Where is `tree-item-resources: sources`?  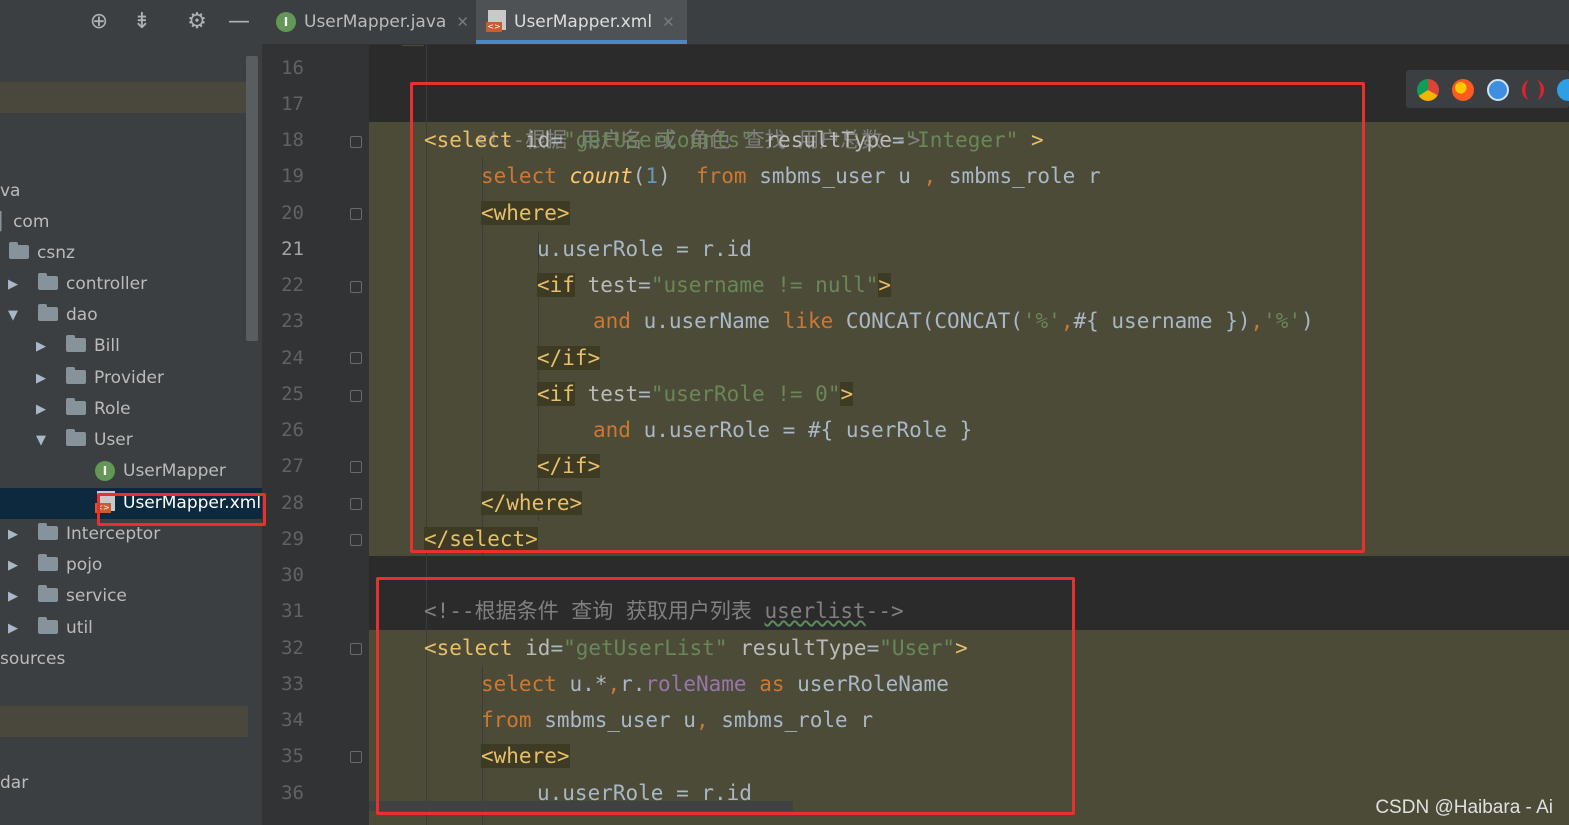 tree-item-resources: sources is located at coordinates (32, 659).